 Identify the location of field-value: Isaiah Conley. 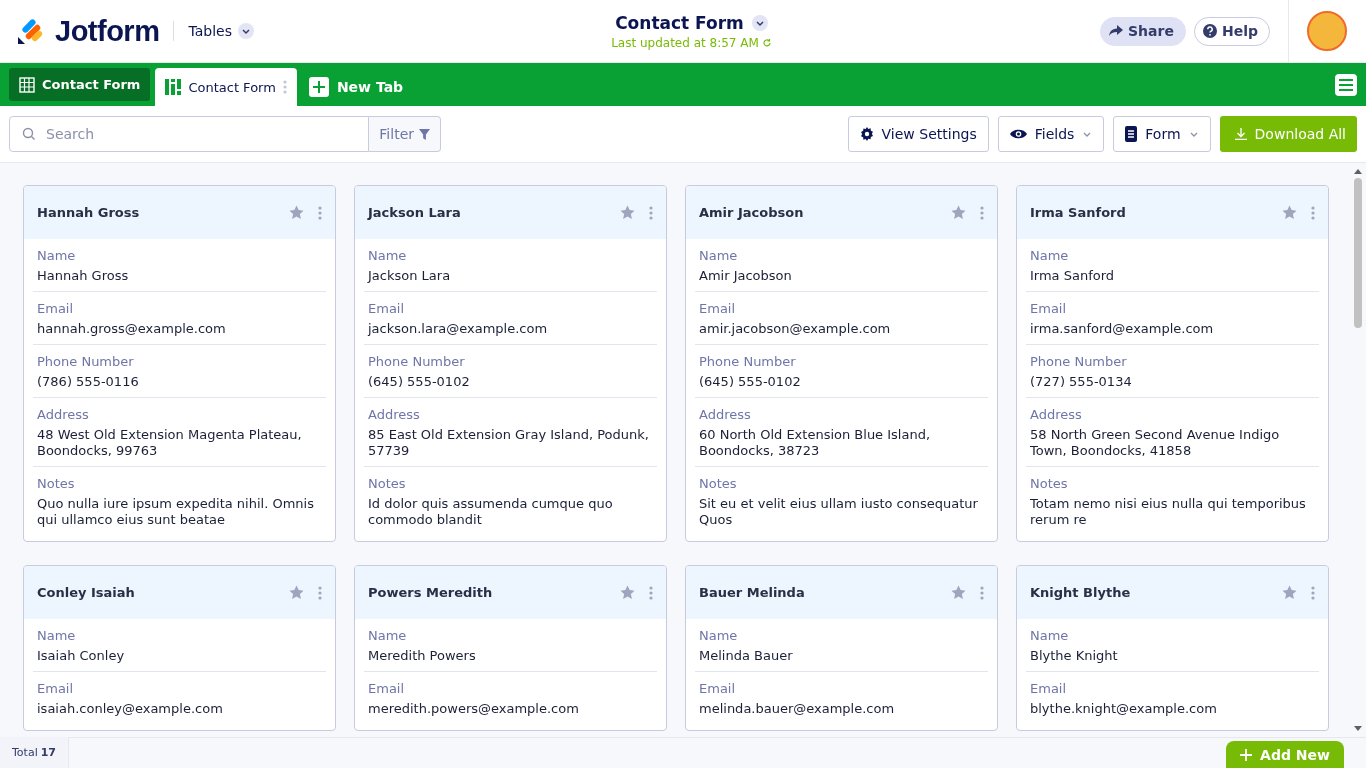
(81, 656).